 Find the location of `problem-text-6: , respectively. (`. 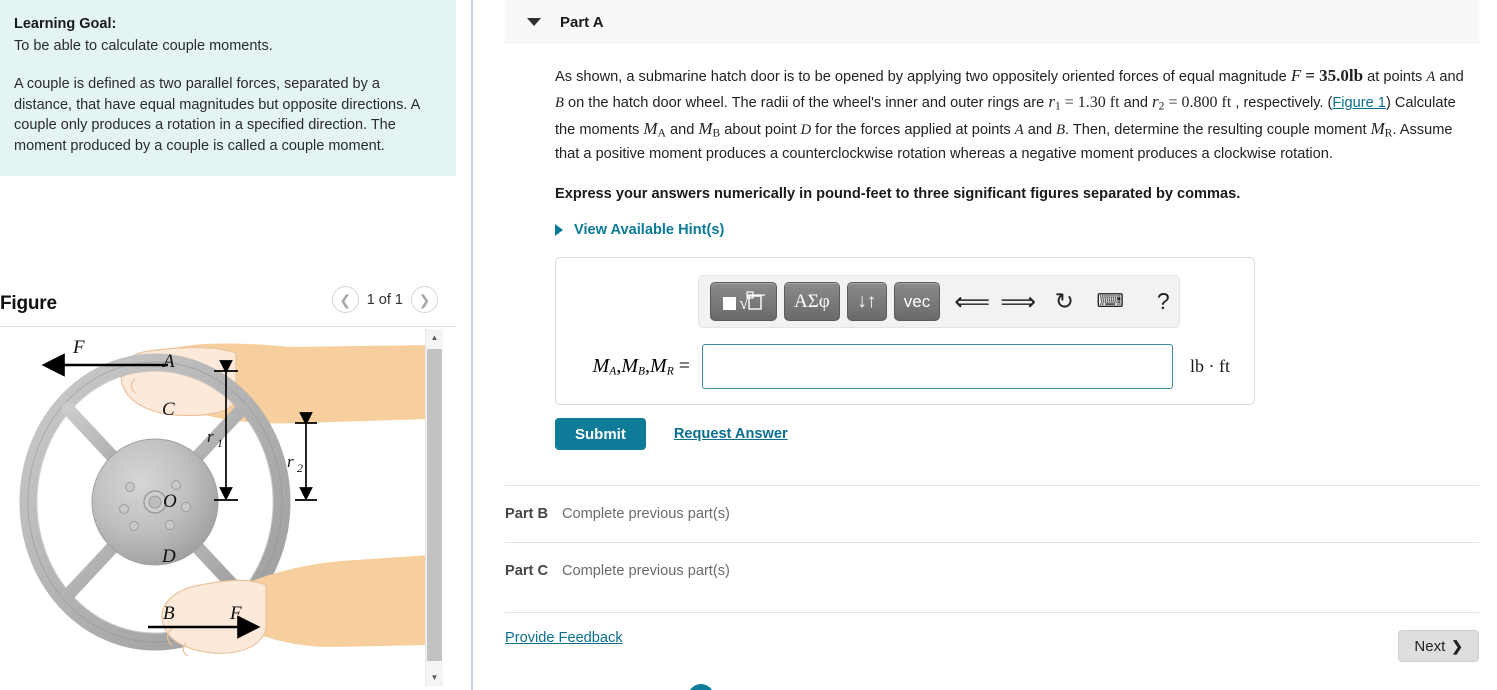

problem-text-6: , respectively. ( is located at coordinates (1282, 103).